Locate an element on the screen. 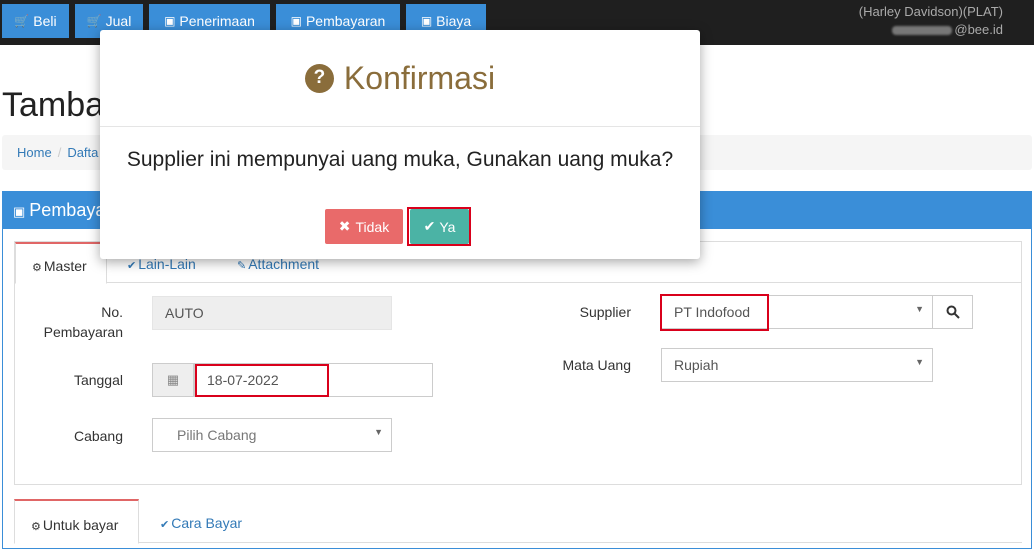 The height and width of the screenshot is (549, 1034). ya-label: Ya is located at coordinates (447, 226).